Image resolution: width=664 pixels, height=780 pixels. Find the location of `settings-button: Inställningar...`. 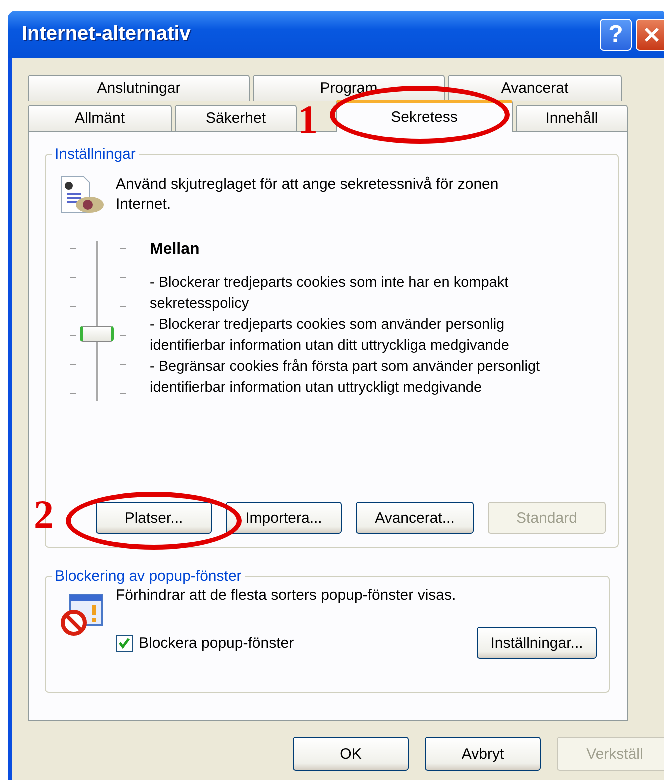

settings-button: Inställningar... is located at coordinates (537, 643).